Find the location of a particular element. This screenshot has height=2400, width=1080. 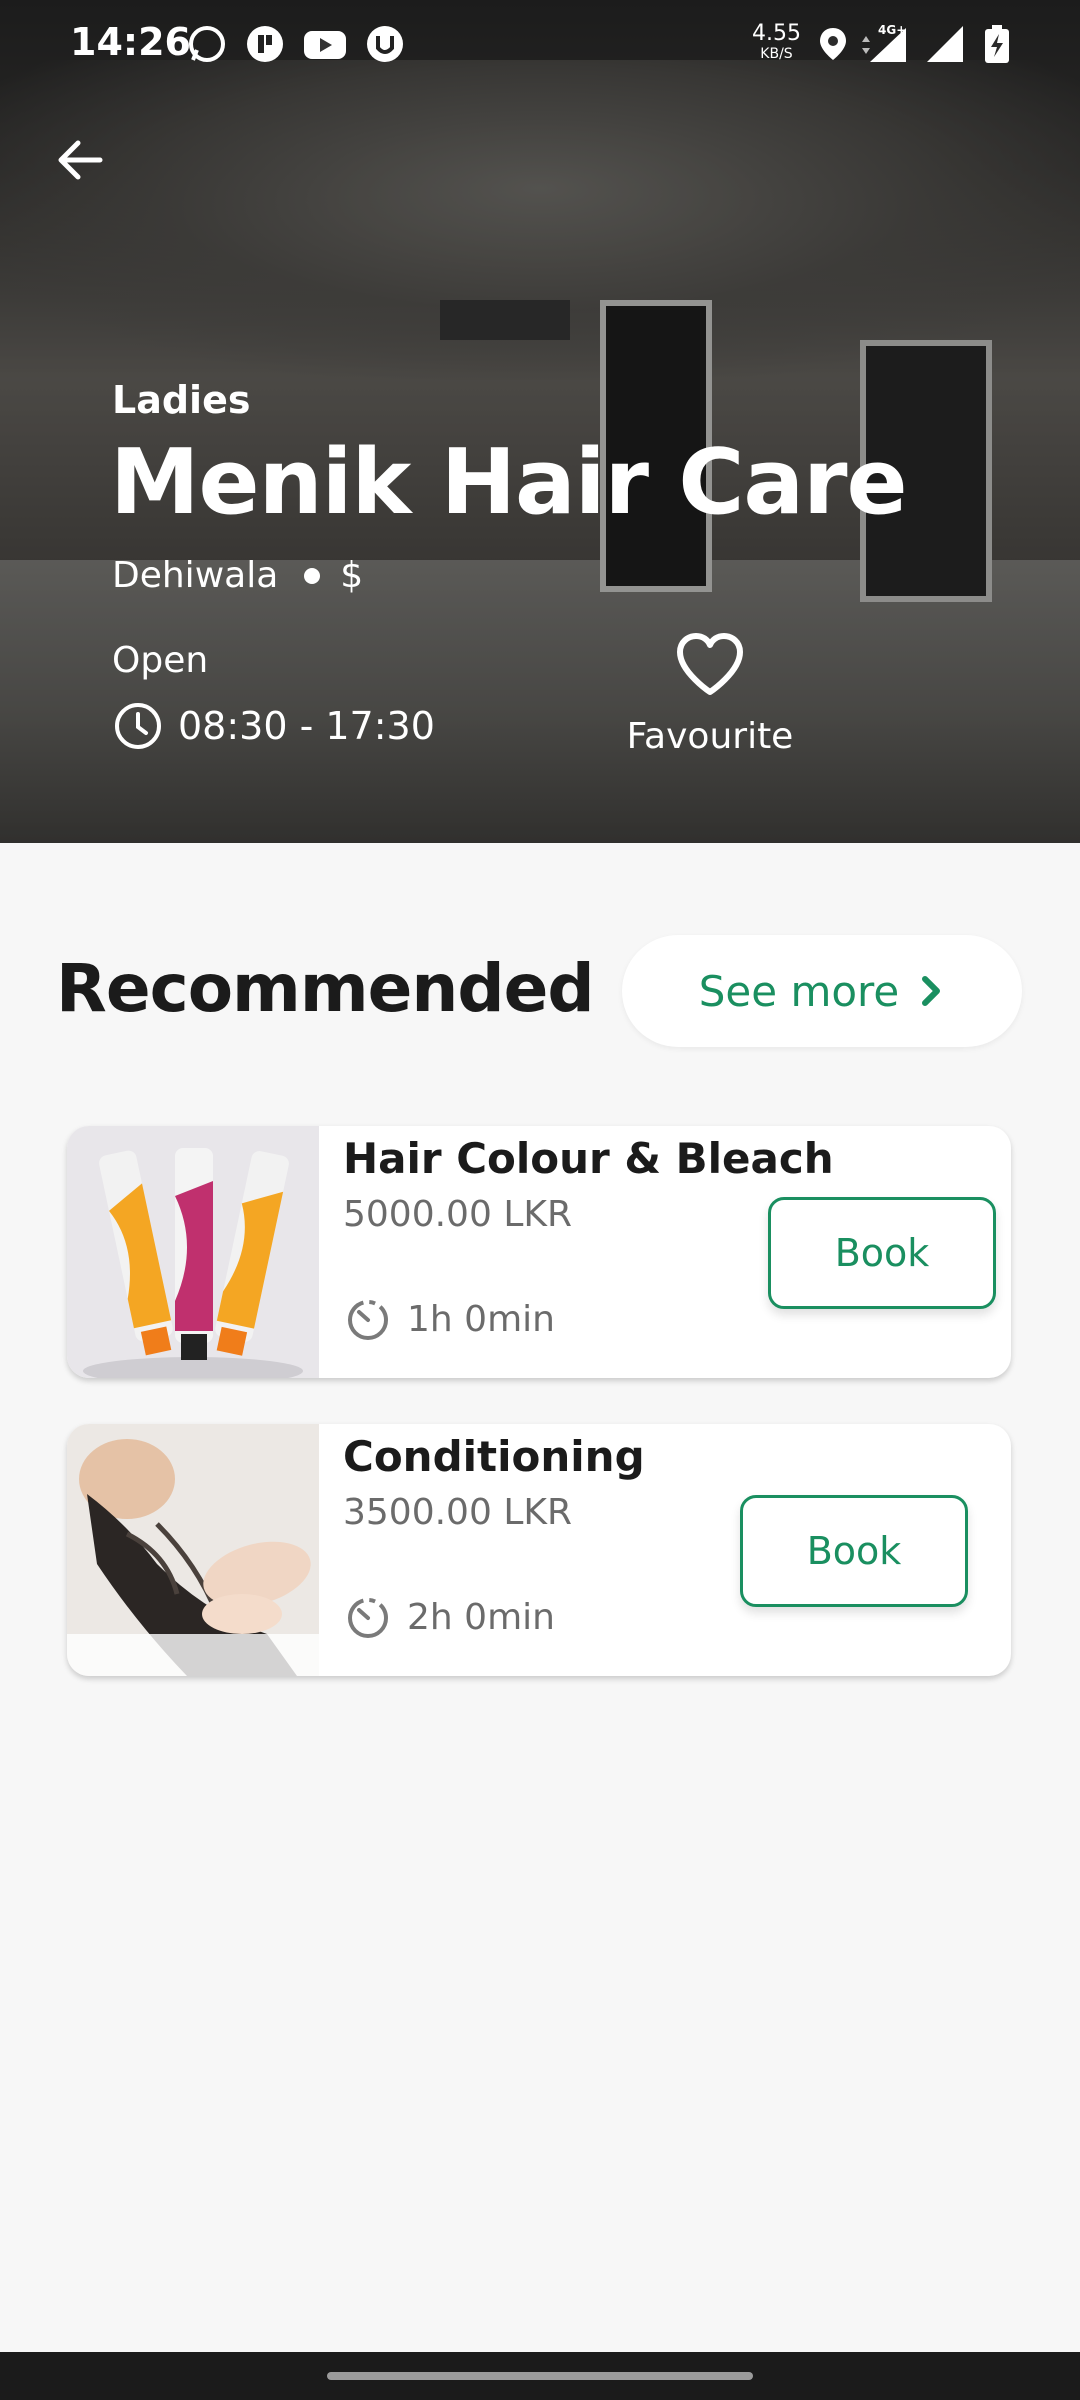

heart-icon is located at coordinates (710, 664).